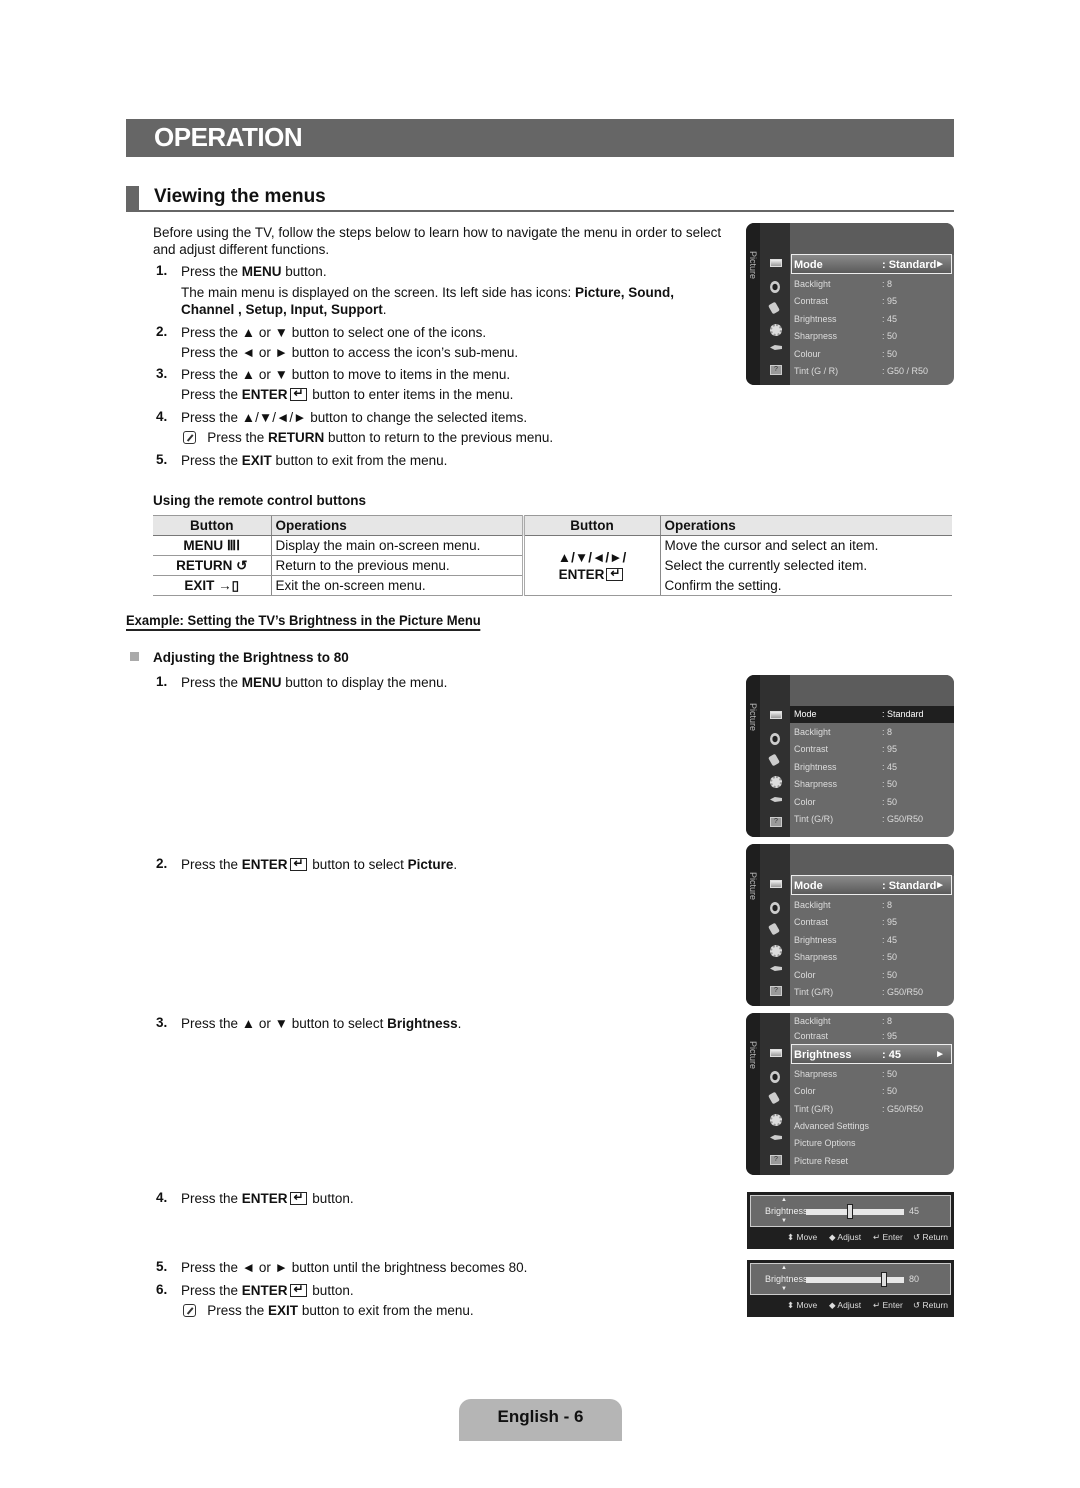  I want to click on section-marker, so click(132, 198).